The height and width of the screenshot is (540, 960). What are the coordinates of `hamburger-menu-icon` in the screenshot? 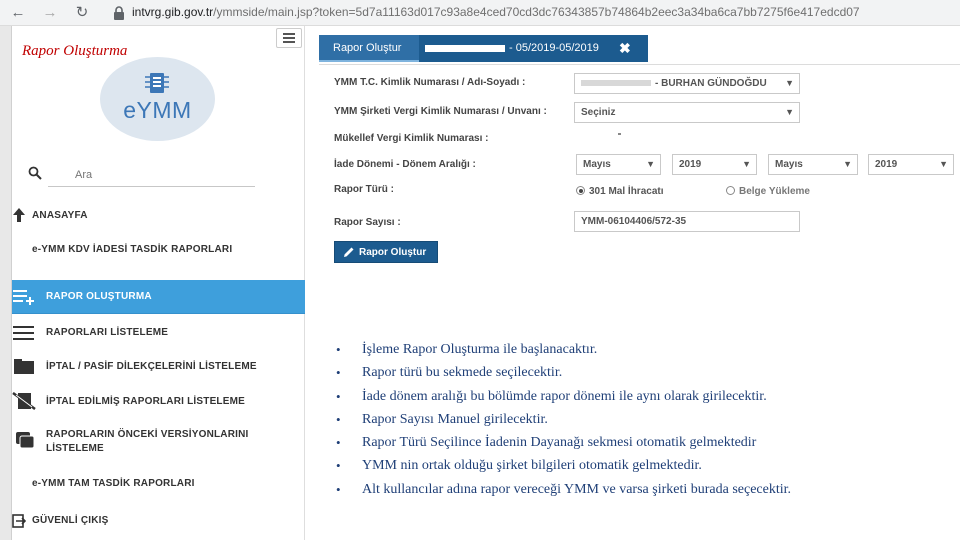 It's located at (289, 38).